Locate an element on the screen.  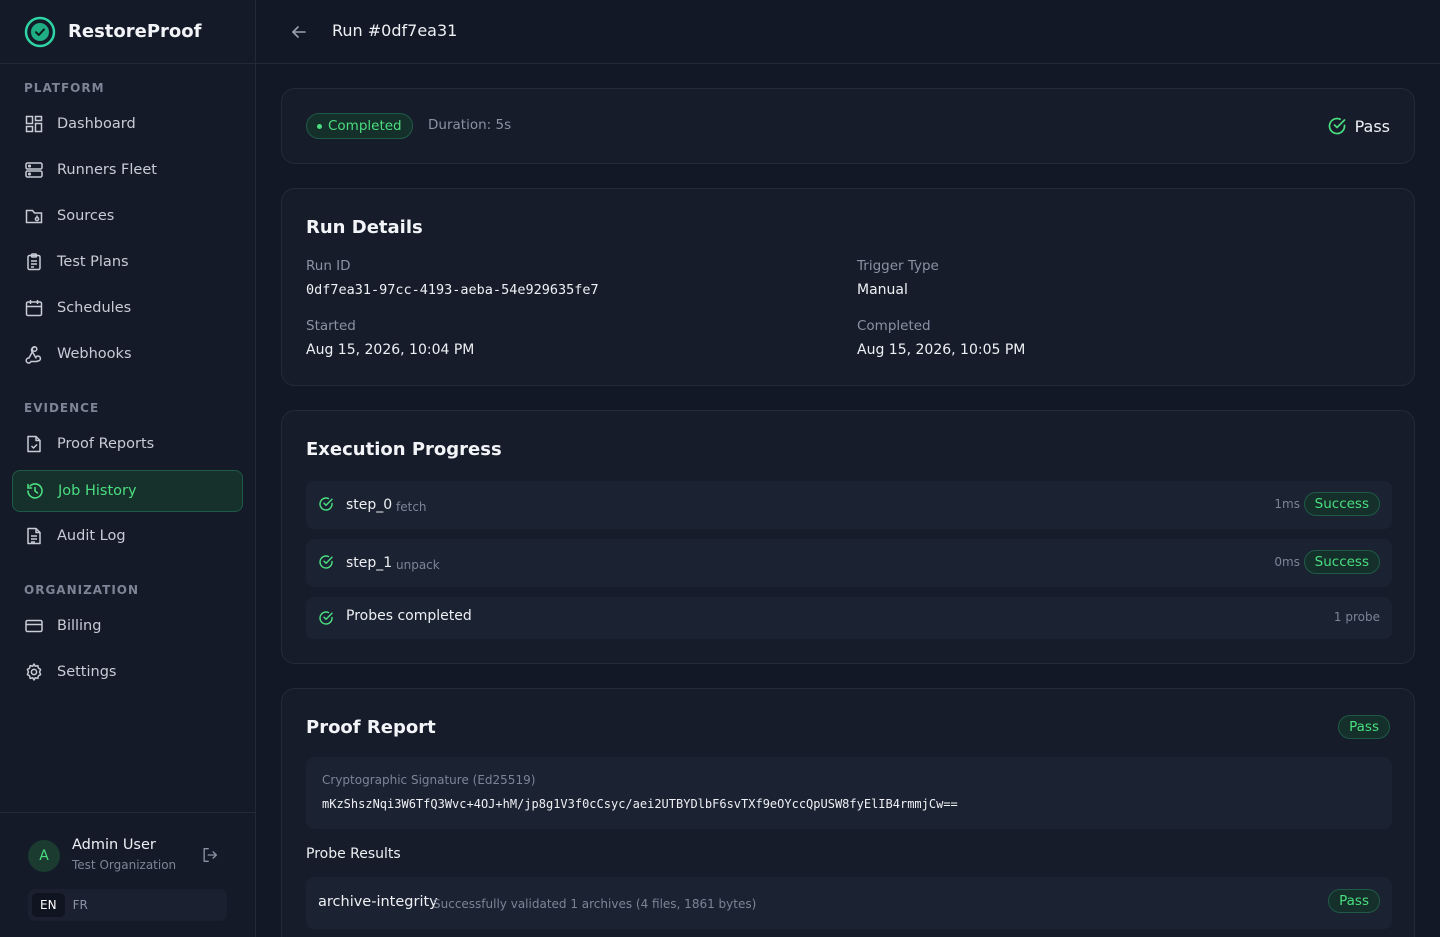
sidebar-item-settings: Settings is located at coordinates (127, 672).